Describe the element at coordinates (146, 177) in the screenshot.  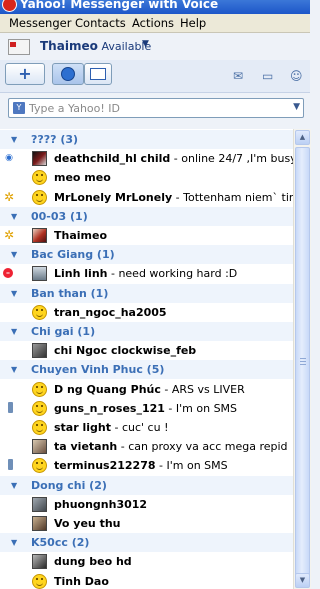
I see `contact-row: meo meo` at that location.